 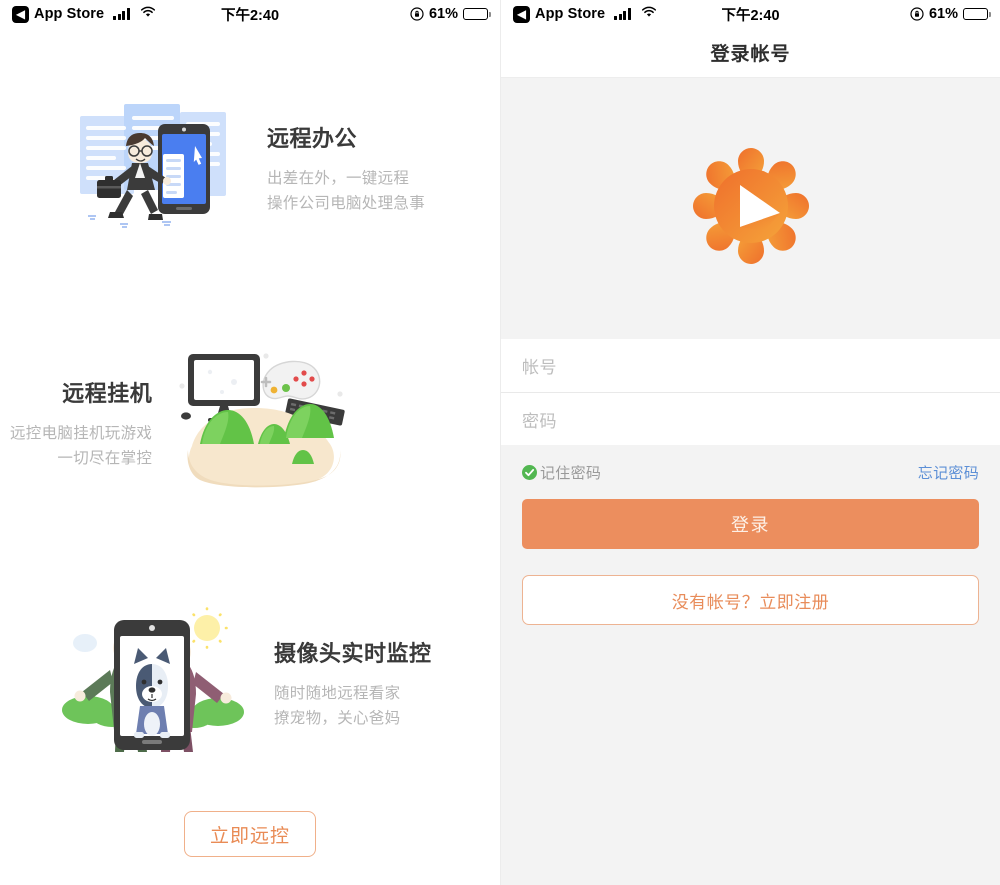 I want to click on cta-container: 立即远控, so click(x=250, y=834).